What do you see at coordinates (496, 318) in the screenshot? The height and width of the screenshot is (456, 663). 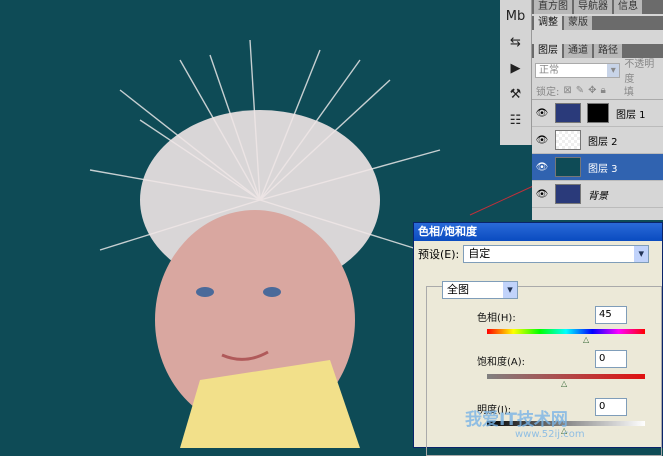 I see `hue-label: 色相(H):` at bounding box center [496, 318].